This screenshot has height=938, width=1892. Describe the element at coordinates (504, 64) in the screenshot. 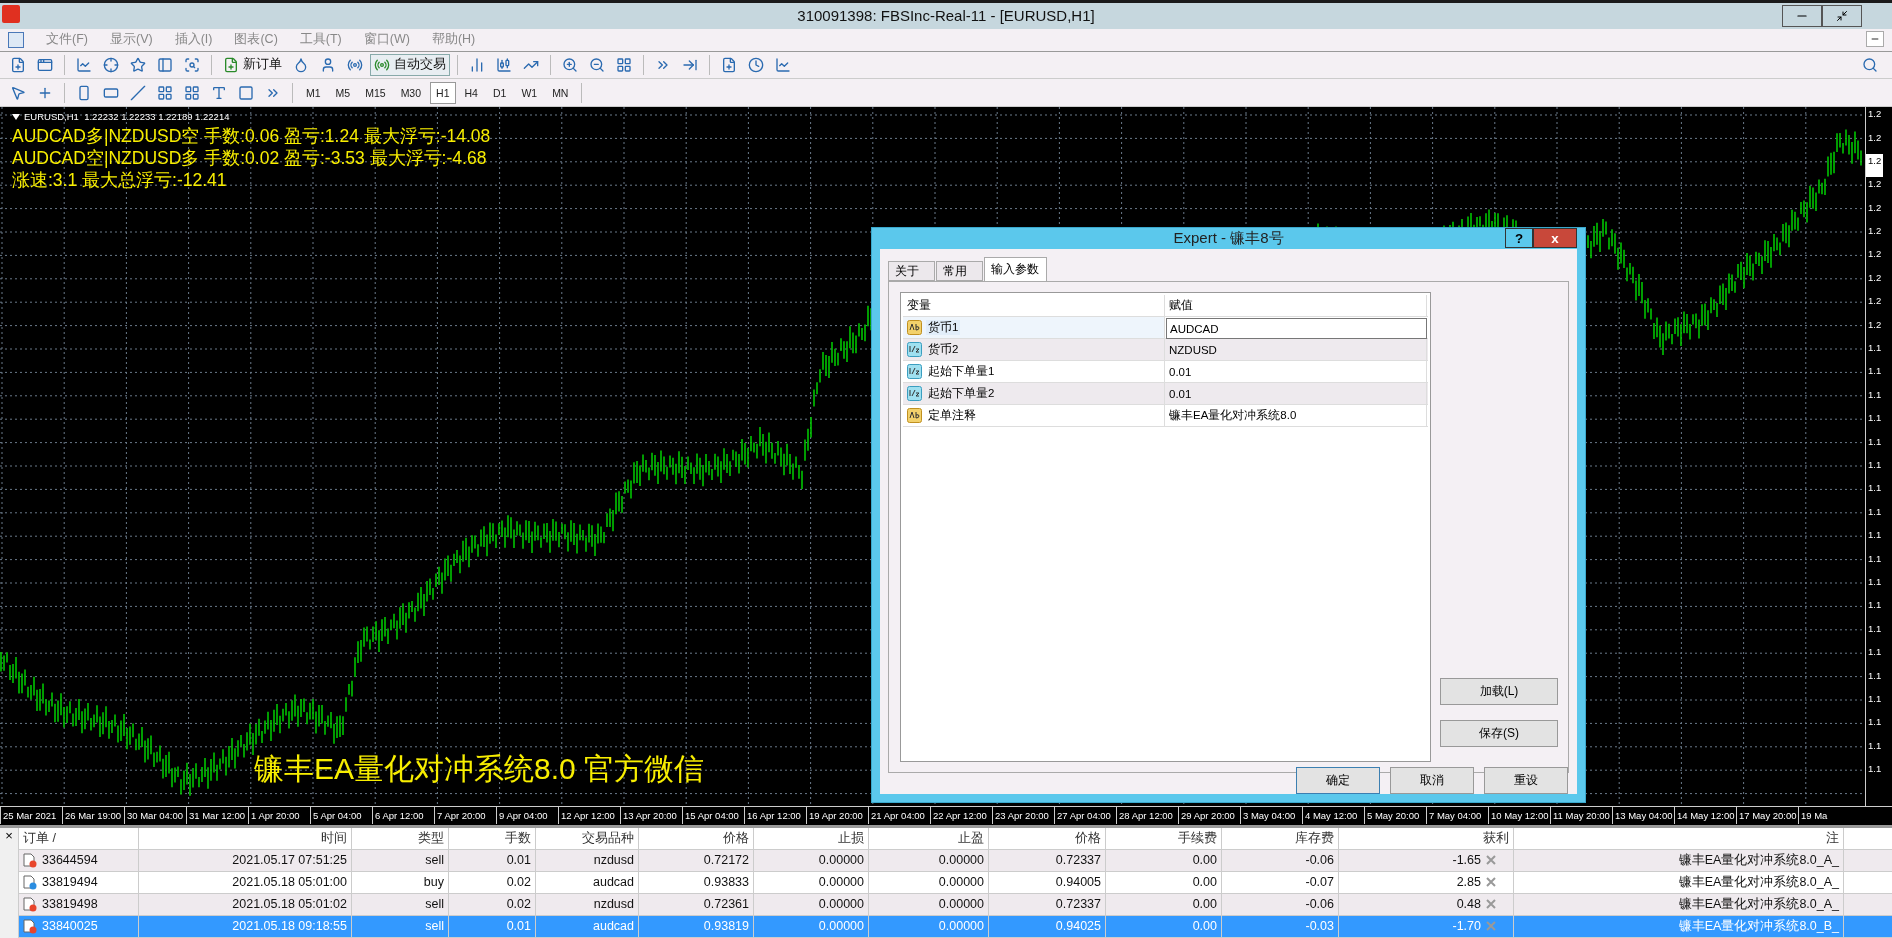

I see `candlestick-icon` at that location.